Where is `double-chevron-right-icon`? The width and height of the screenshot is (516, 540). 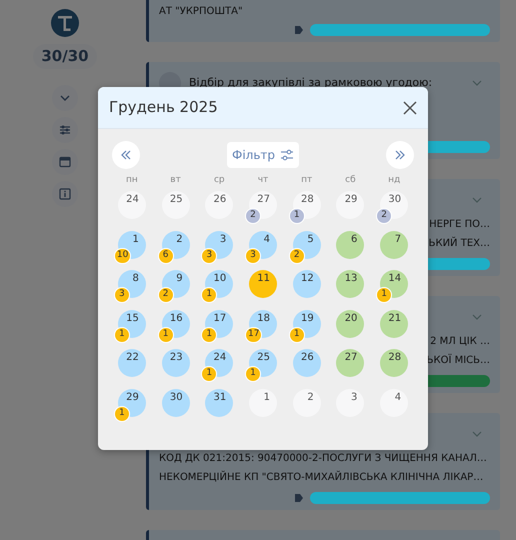
double-chevron-right-icon is located at coordinates (400, 155).